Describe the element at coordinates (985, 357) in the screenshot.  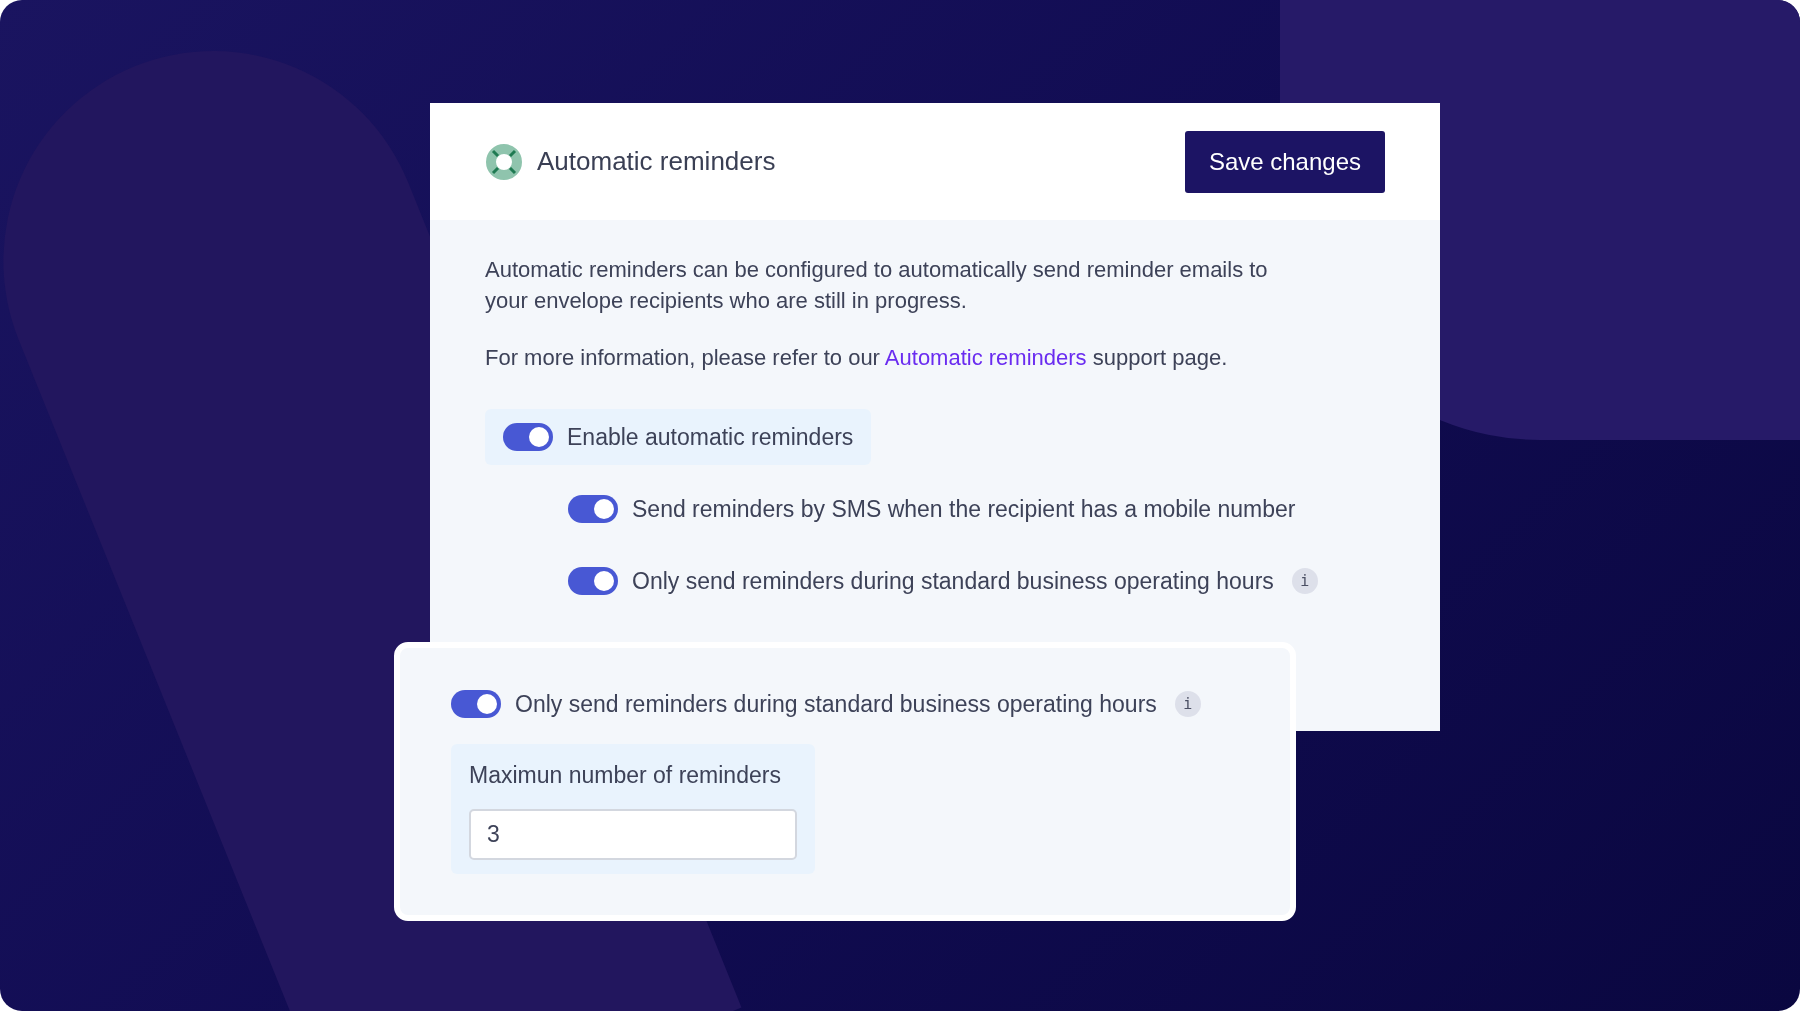
I see `support-link: Automatic reminders` at that location.